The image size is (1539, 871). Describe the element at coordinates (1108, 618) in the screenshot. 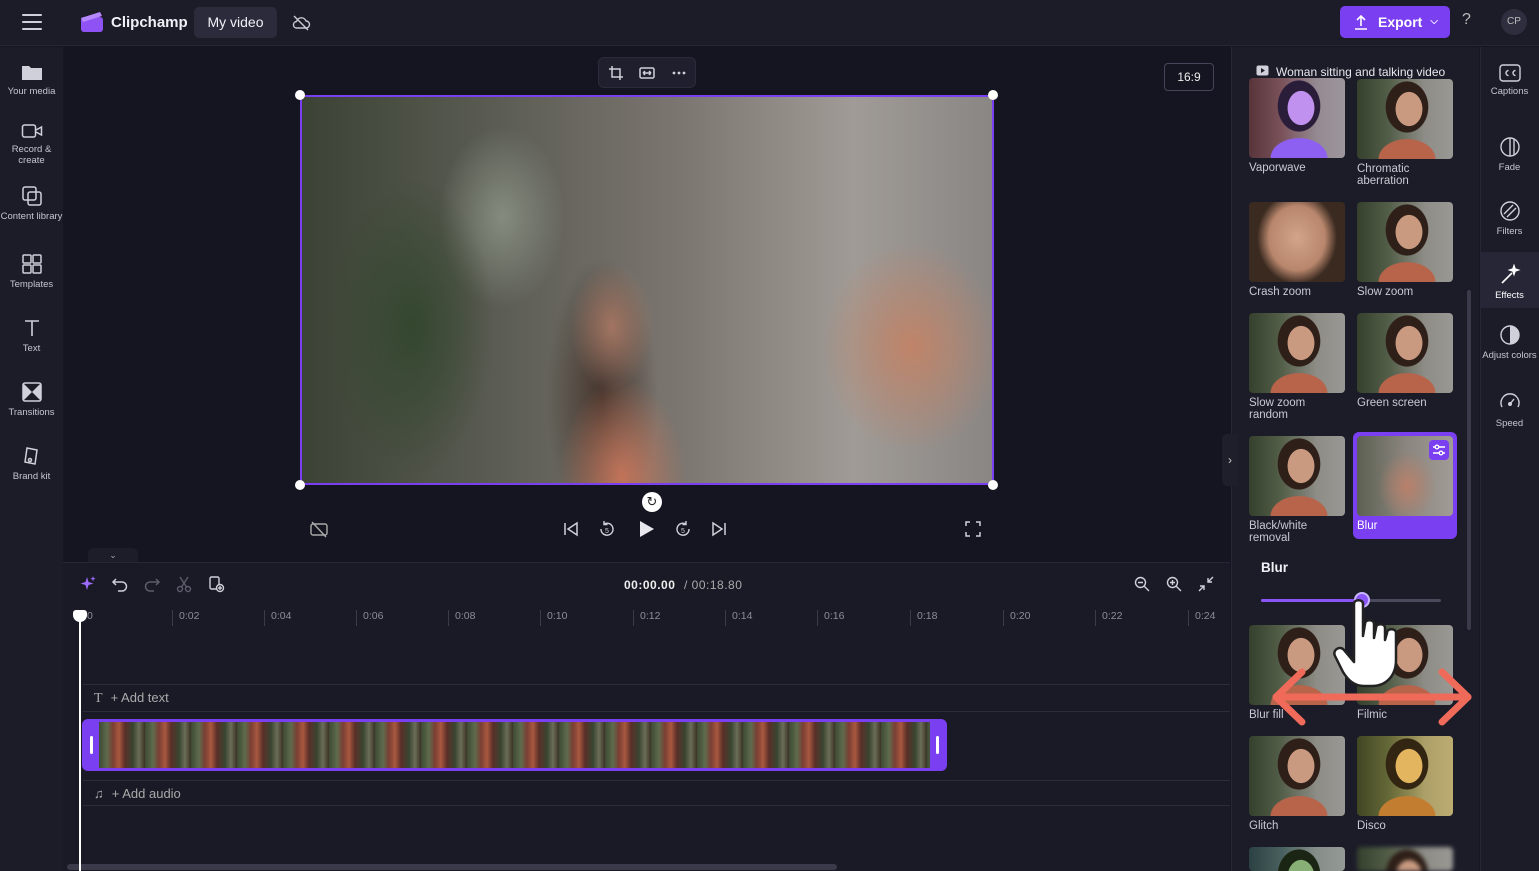

I see `ruler-tick: 0:22` at that location.